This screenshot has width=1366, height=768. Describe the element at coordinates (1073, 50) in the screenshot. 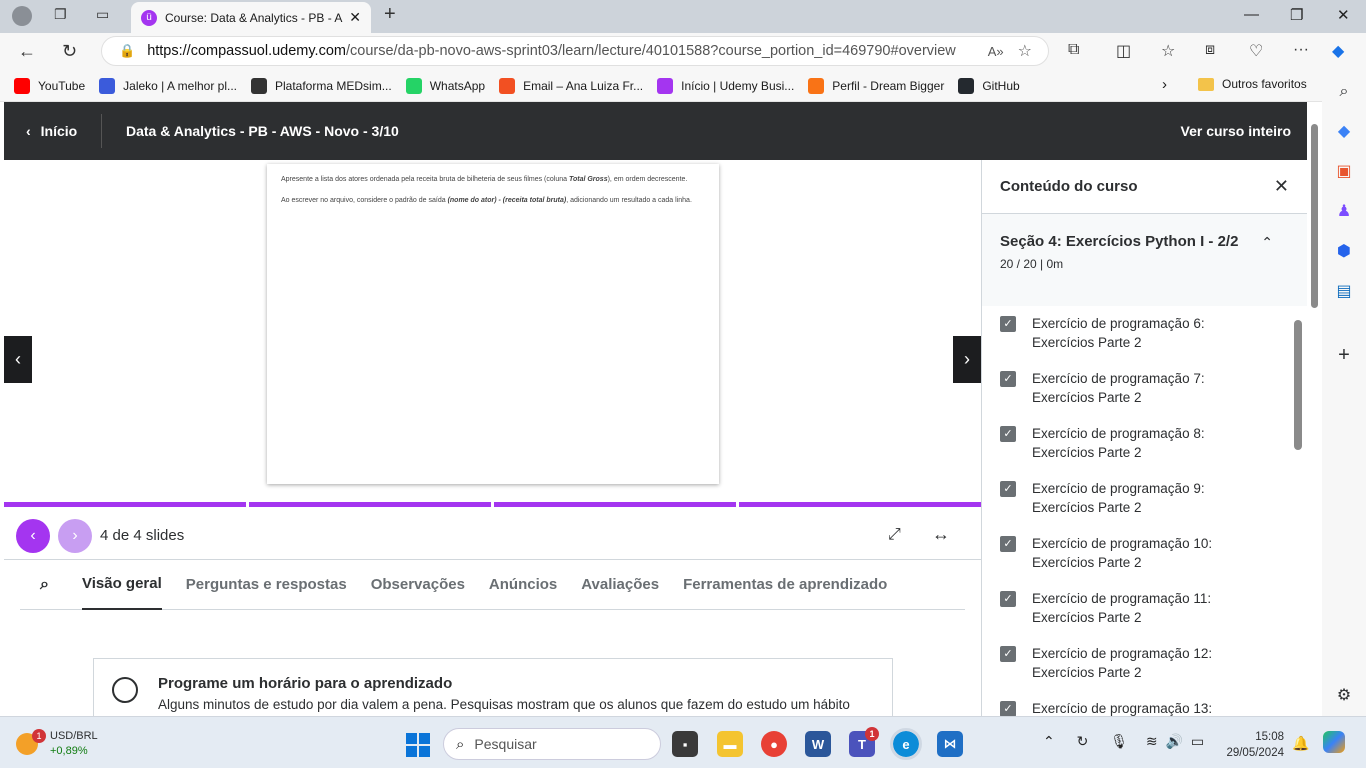

I see `extensions-icon: ⧉` at that location.